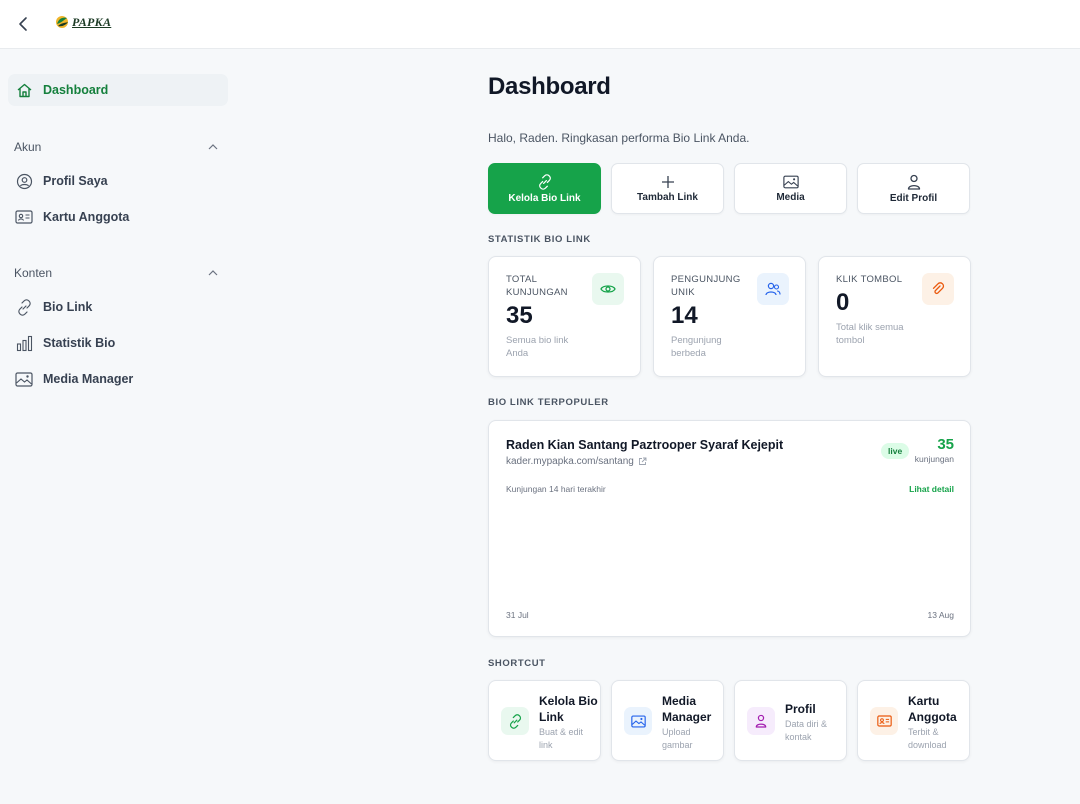 The width and height of the screenshot is (1080, 804). What do you see at coordinates (88, 379) in the screenshot?
I see `sidebar-item-label: Media Manager` at bounding box center [88, 379].